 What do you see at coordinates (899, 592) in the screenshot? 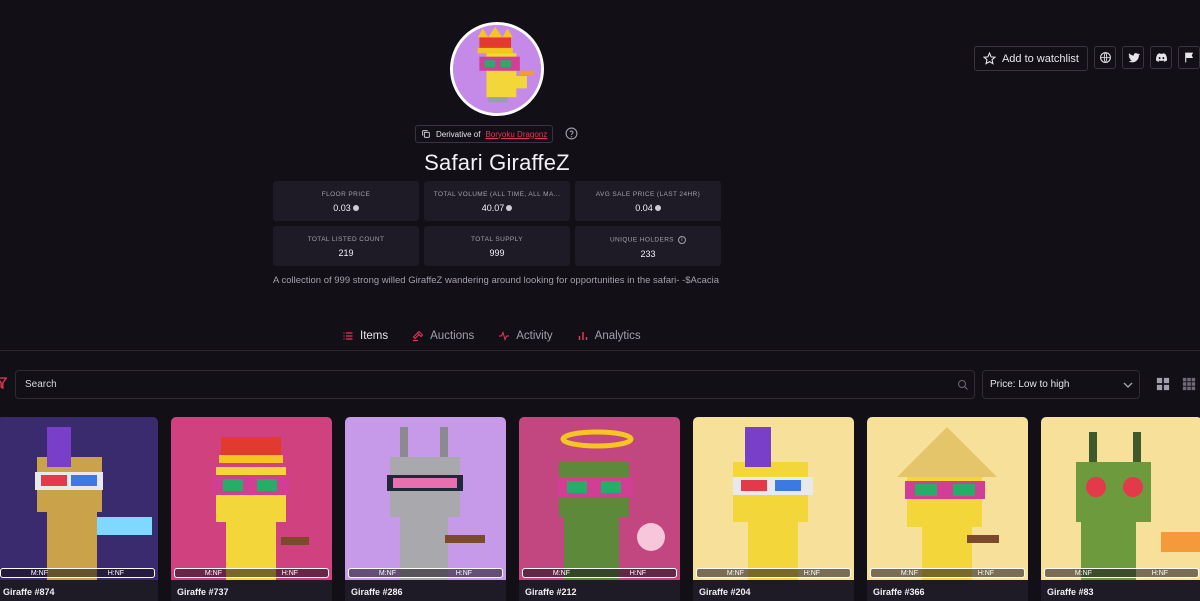
I see `nft-name: Giraffe #366` at bounding box center [899, 592].